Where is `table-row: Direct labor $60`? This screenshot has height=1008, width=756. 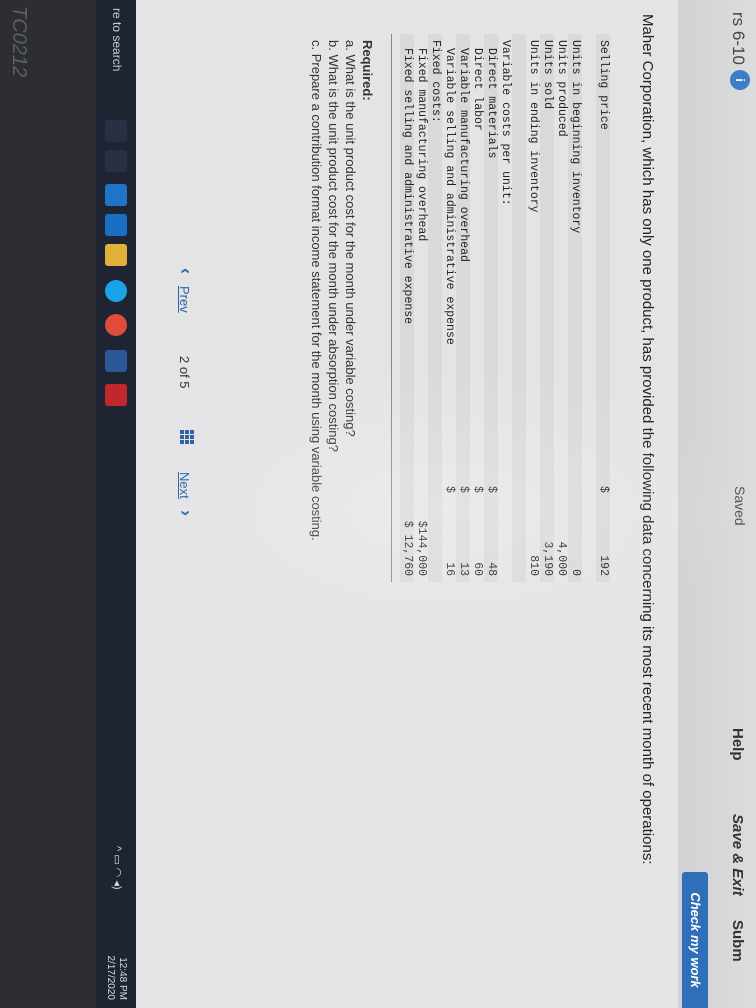 table-row: Direct labor $60 is located at coordinates (477, 308).